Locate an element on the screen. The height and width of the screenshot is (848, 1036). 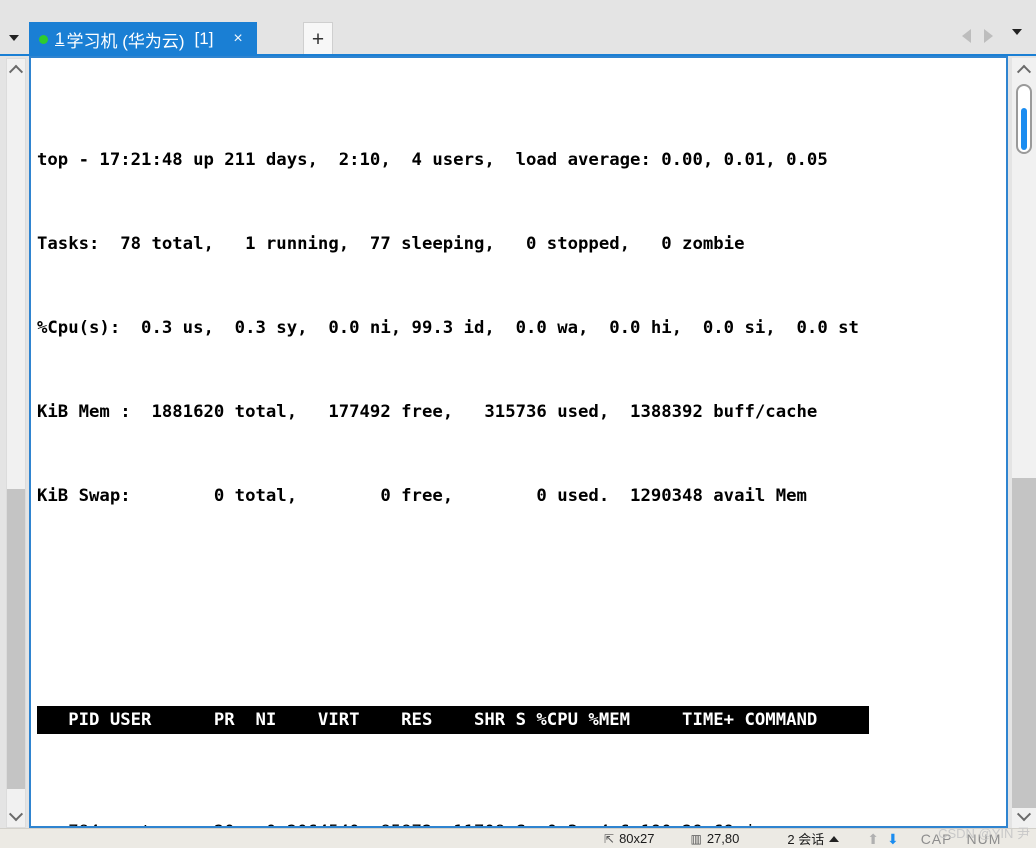
chevron-left-icon is located at coordinates (966, 36).